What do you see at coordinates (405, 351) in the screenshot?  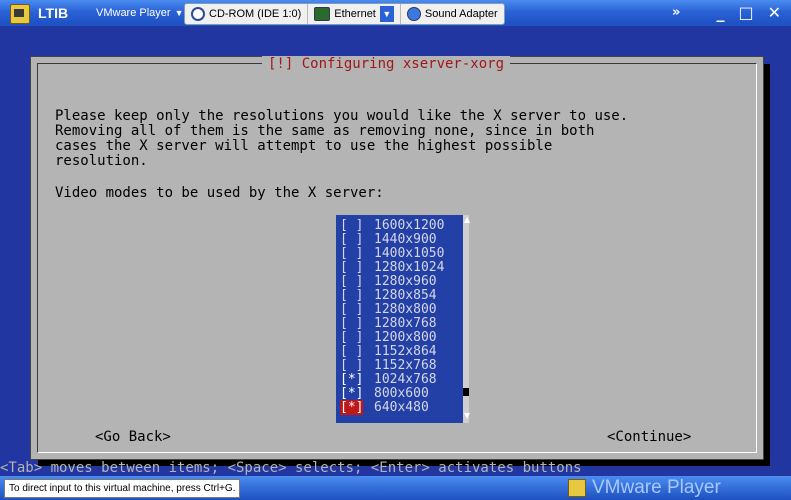 I see `mode-label: 1152x864` at bounding box center [405, 351].